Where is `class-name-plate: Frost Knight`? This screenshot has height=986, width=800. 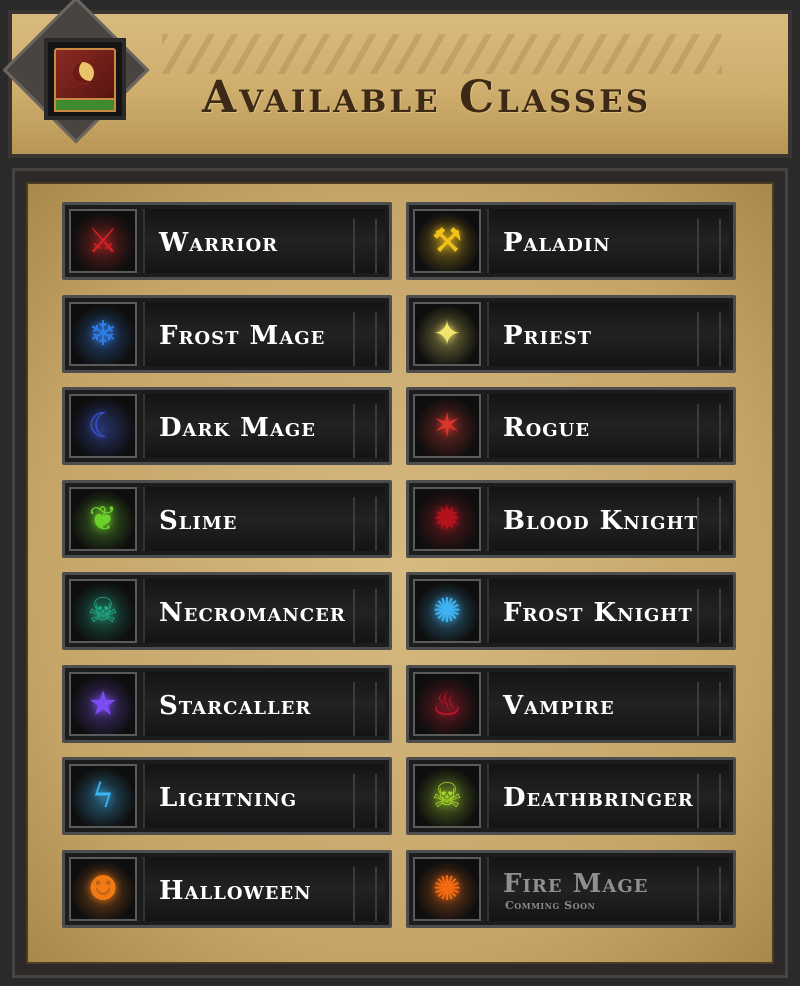
class-name-plate: Frost Knight is located at coordinates (608, 611).